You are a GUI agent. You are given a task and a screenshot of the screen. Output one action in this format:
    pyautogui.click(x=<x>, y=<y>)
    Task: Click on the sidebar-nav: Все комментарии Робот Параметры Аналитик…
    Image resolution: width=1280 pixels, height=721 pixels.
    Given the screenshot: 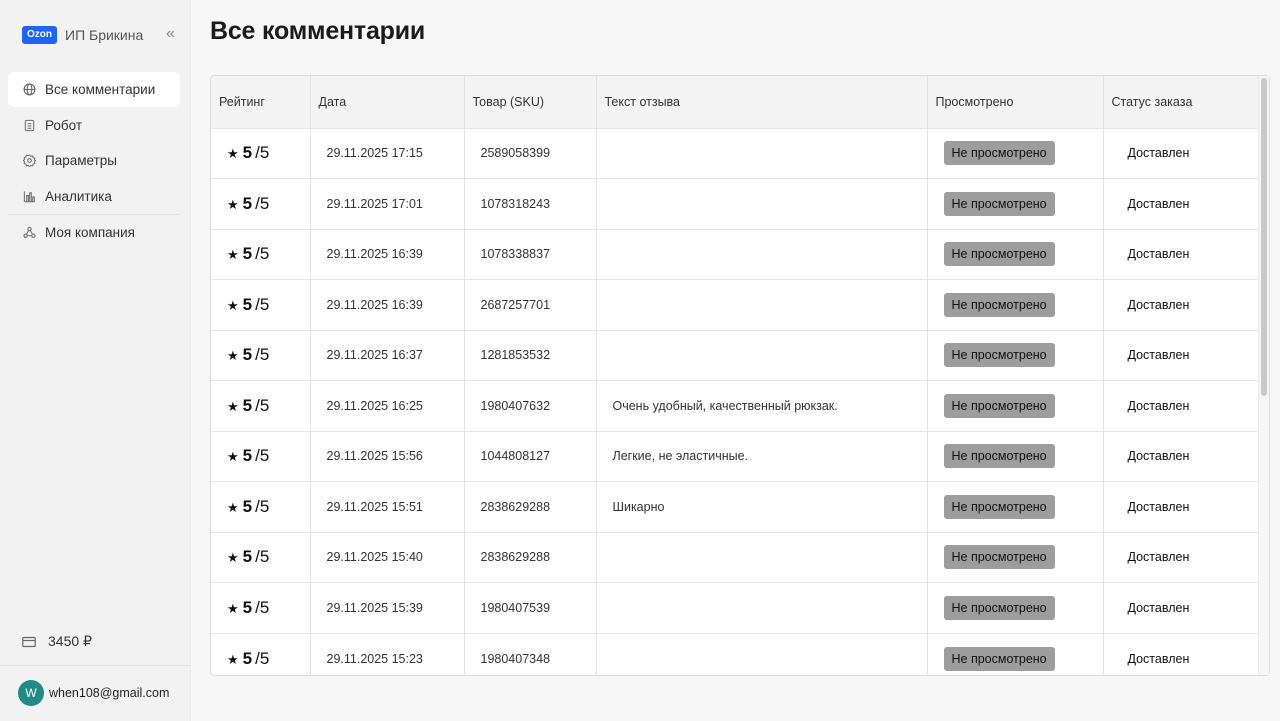 What is the action you would take?
    pyautogui.click(x=94, y=161)
    